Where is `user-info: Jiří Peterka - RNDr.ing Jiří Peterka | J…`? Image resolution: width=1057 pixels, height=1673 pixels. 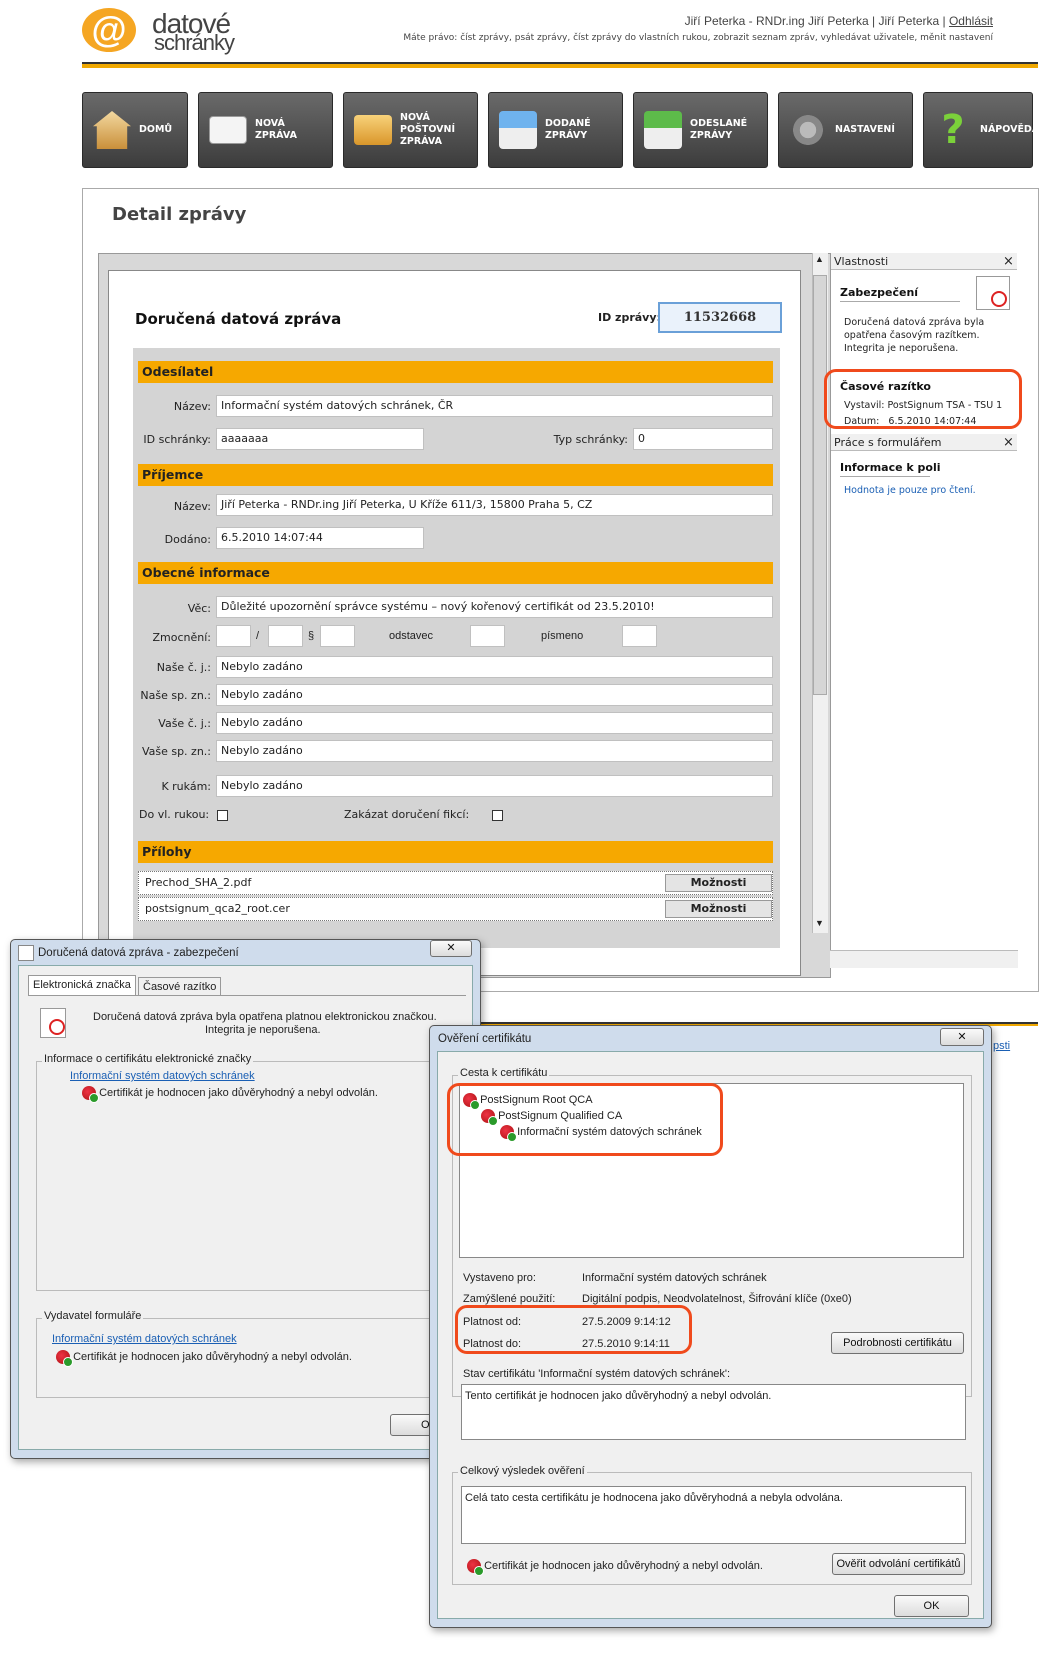
user-info: Jiří Peterka - RNDr.ing Jiří Peterka | J… is located at coordinates (839, 21).